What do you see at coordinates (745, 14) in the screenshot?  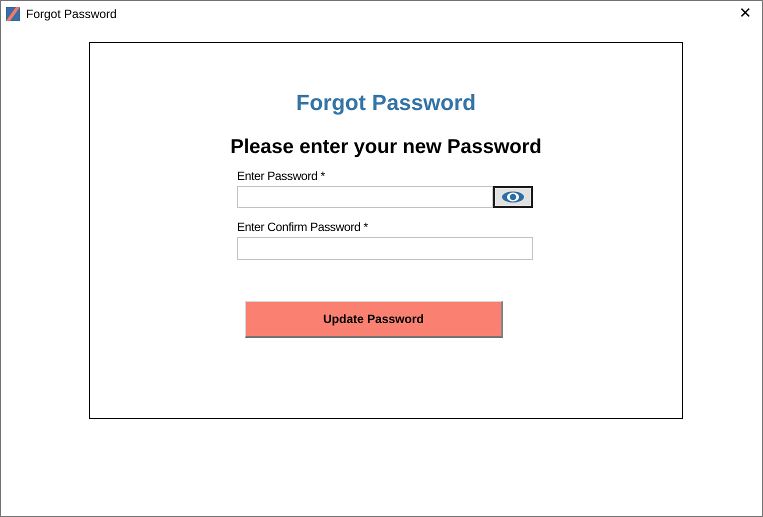 I see `close-button: ✕` at bounding box center [745, 14].